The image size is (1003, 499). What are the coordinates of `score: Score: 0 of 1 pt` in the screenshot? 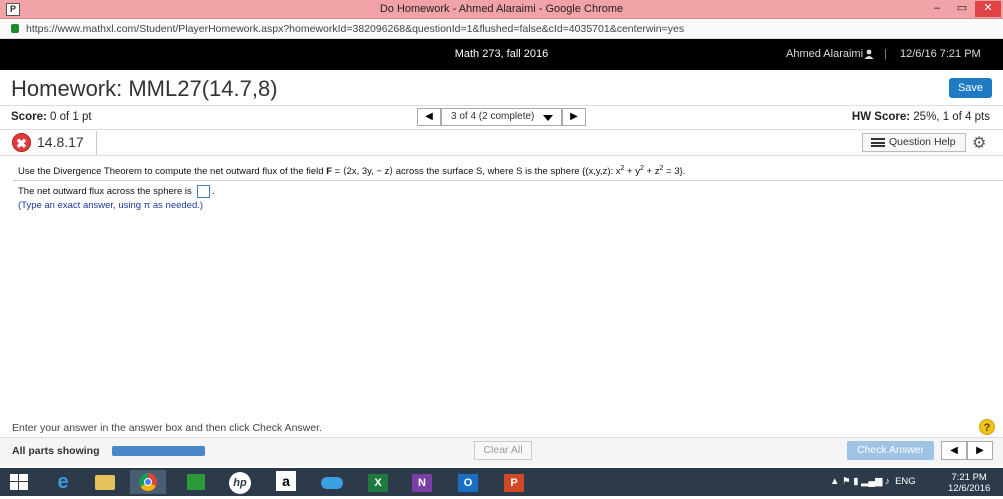 It's located at (51, 117).